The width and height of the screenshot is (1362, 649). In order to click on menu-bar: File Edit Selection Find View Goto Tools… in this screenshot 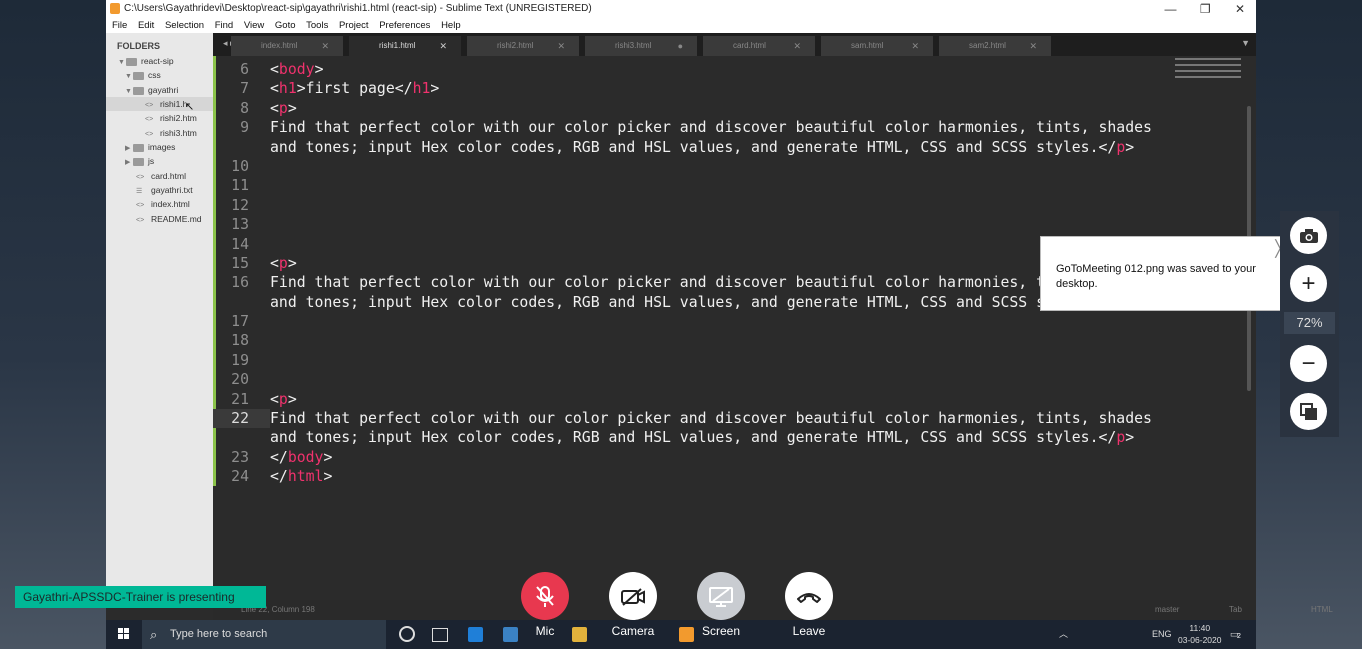, I will do `click(681, 25)`.